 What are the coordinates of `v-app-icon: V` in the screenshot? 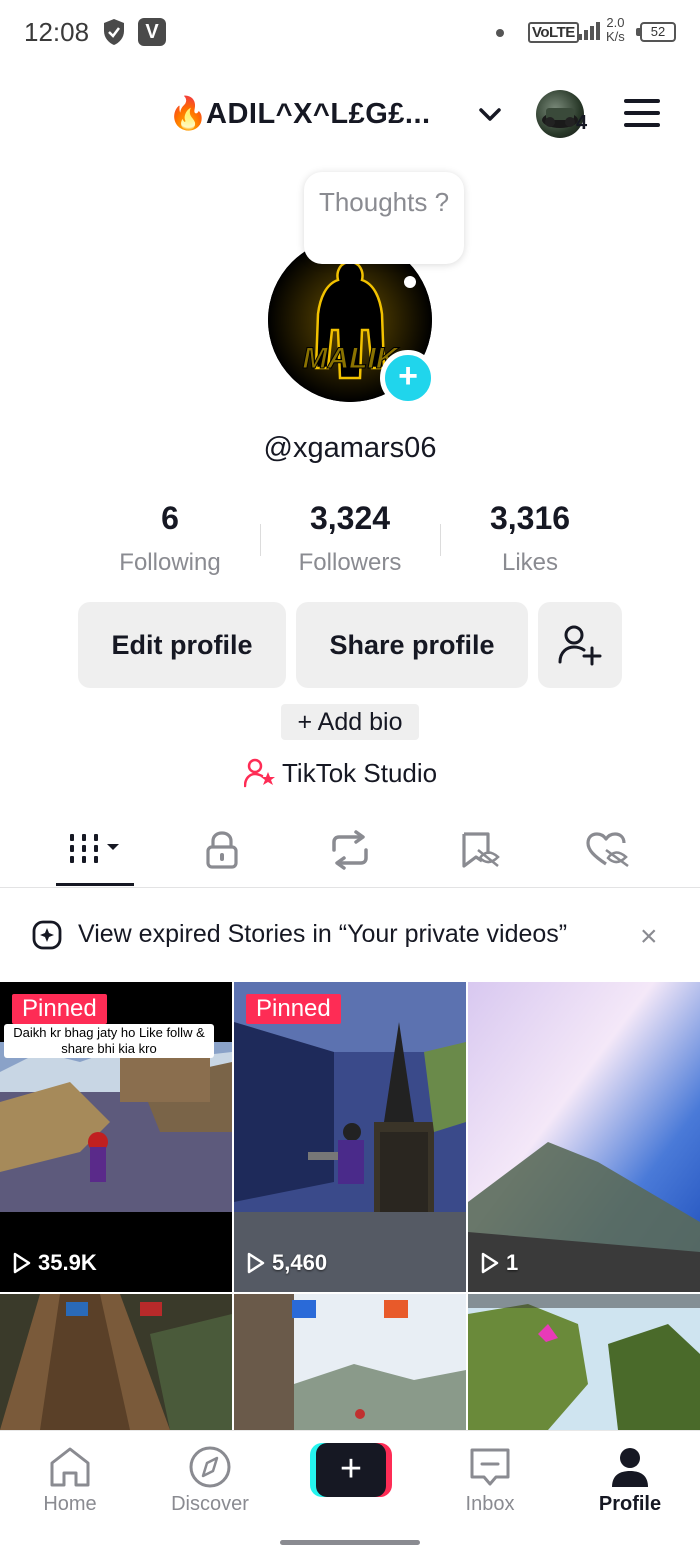 It's located at (152, 32).